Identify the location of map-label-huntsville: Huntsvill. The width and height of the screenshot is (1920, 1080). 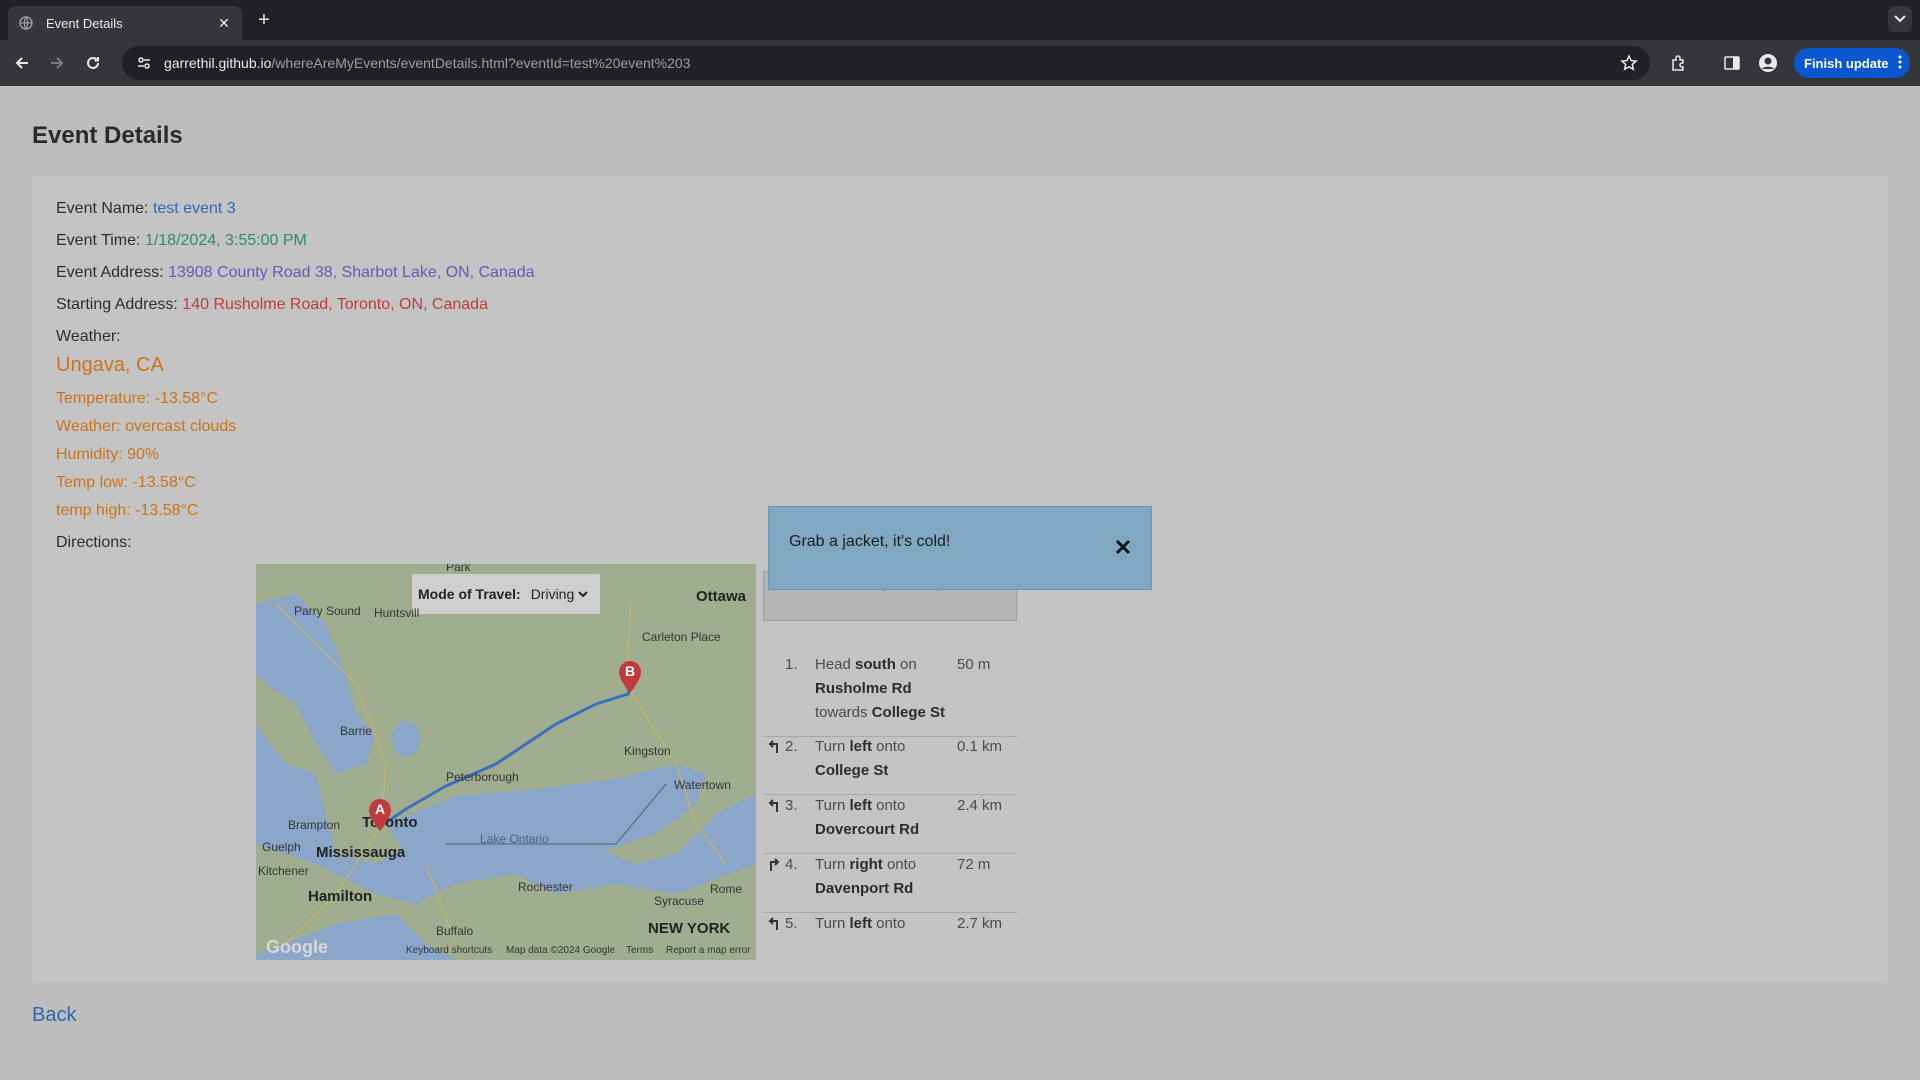
(397, 613).